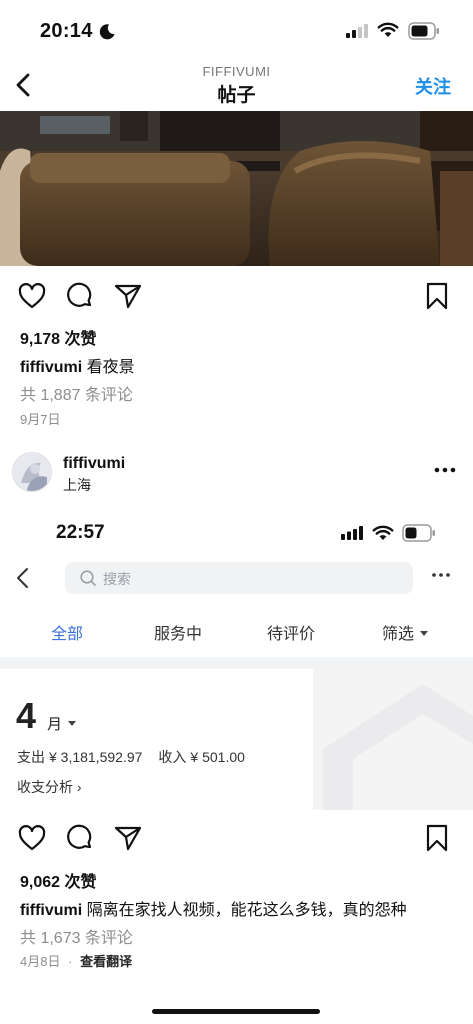  I want to click on post-header: fiffivumi 上海, so click(236, 474).